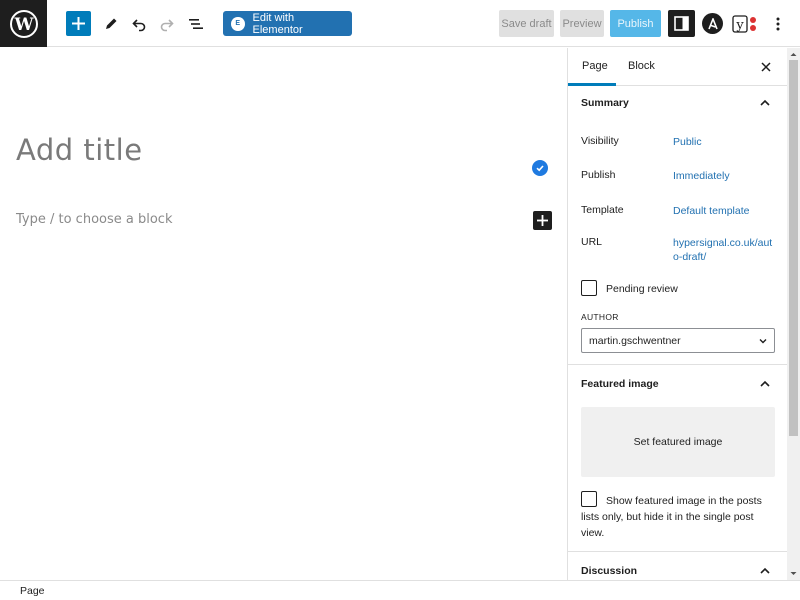 This screenshot has width=800, height=600. Describe the element at coordinates (592, 242) in the screenshot. I see `url-label: URL` at that location.